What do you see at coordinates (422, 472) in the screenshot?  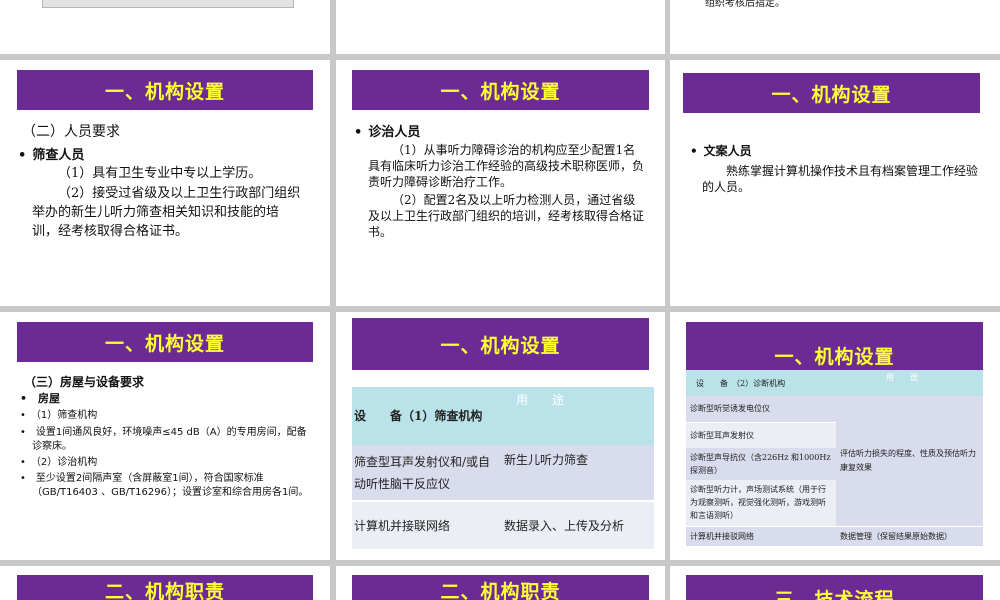 I see `table-cell: 筛查型耳声发射仪和/或自动听性脑干反应仪` at bounding box center [422, 472].